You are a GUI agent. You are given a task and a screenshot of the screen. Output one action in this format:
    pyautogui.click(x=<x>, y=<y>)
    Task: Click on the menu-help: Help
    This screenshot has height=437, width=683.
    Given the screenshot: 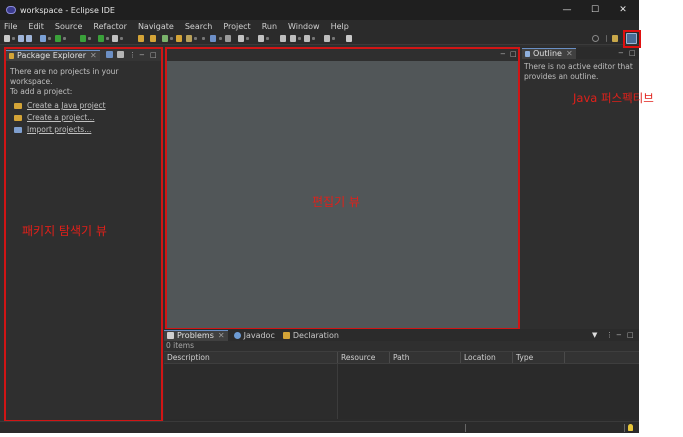 What is the action you would take?
    pyautogui.click(x=340, y=26)
    